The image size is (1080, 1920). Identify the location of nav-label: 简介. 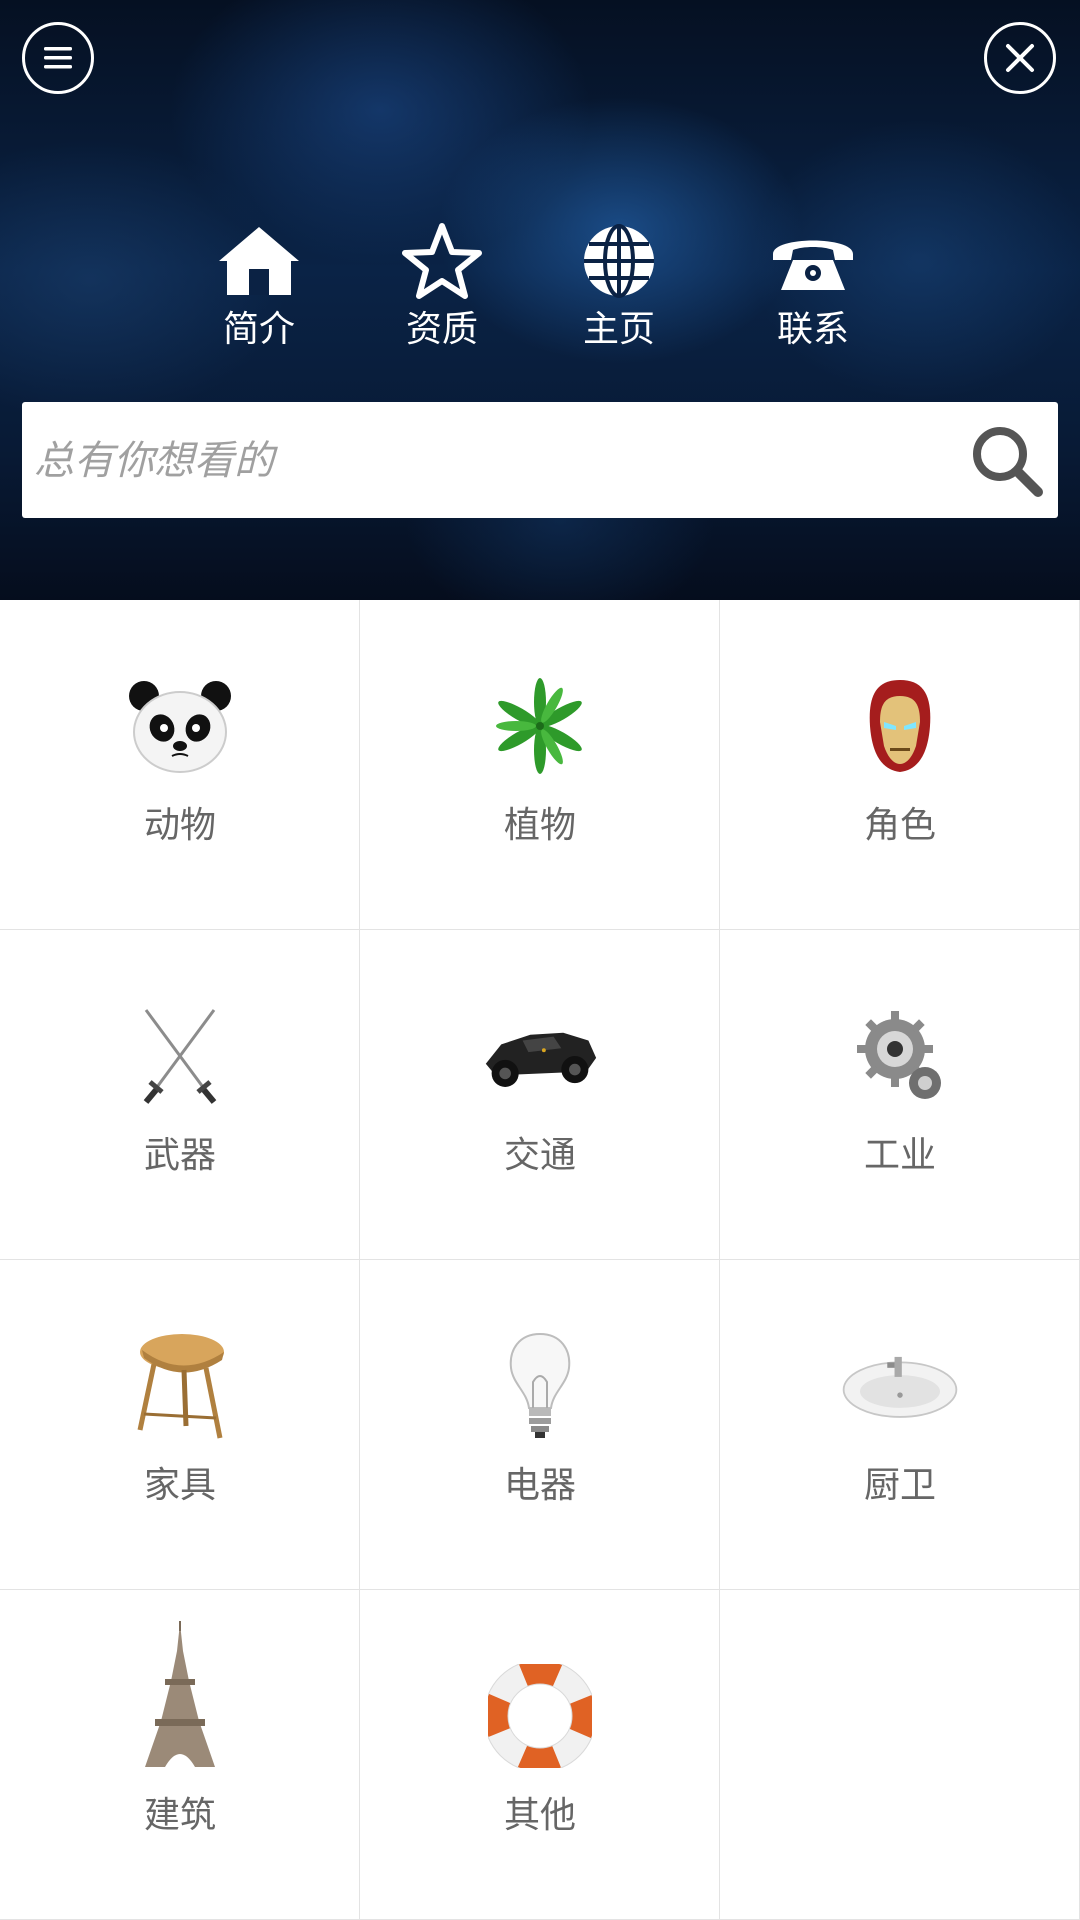
(258, 329).